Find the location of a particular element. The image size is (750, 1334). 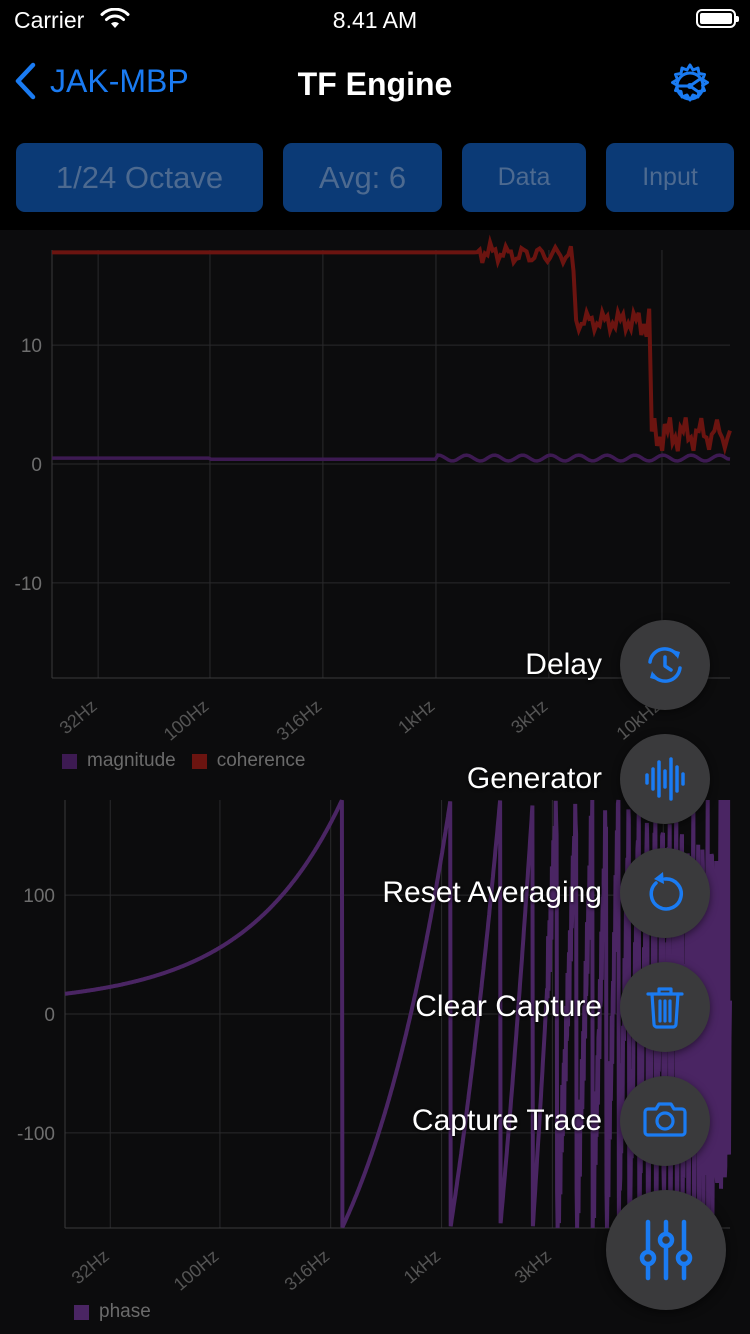

chart1-legend: magnitude coherence is located at coordinates (191, 761).